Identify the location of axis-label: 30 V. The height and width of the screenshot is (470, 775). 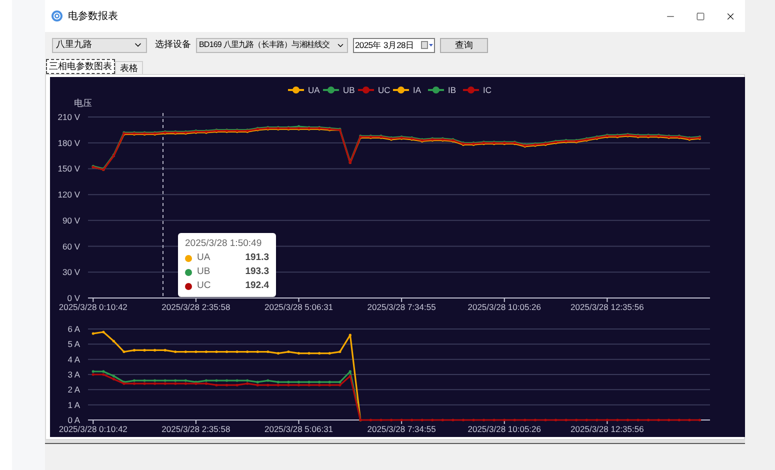
(71, 272).